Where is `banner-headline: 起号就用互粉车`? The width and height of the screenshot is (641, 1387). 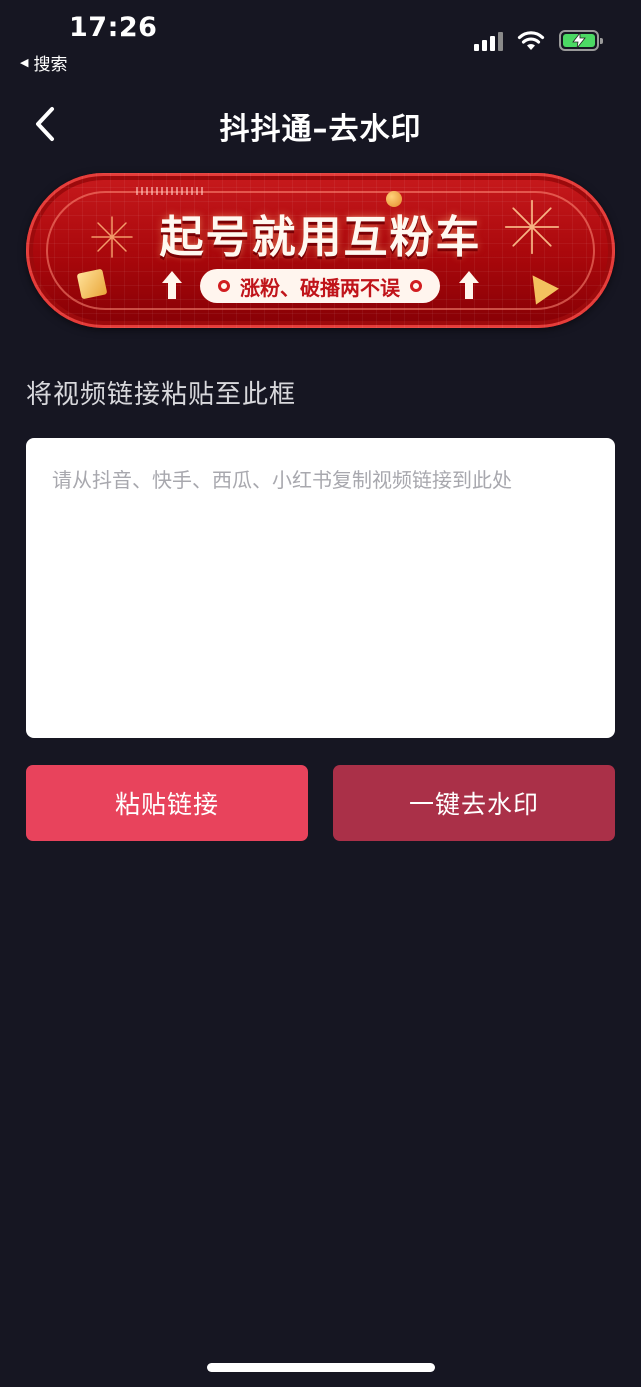 banner-headline: 起号就用互粉车 is located at coordinates (320, 237).